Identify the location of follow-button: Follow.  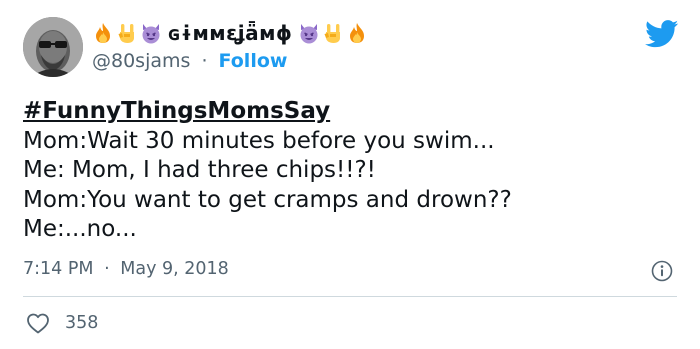
(253, 61).